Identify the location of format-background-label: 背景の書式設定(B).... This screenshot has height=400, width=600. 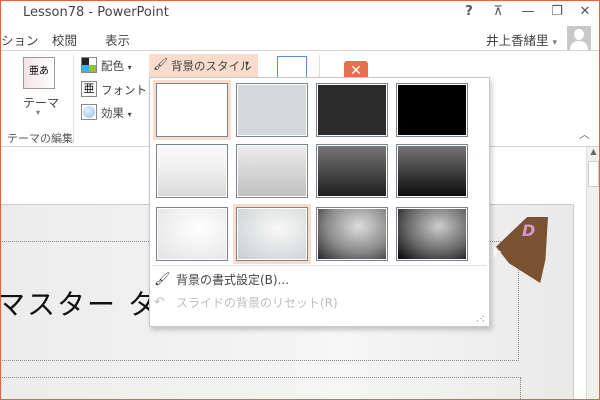
(233, 280).